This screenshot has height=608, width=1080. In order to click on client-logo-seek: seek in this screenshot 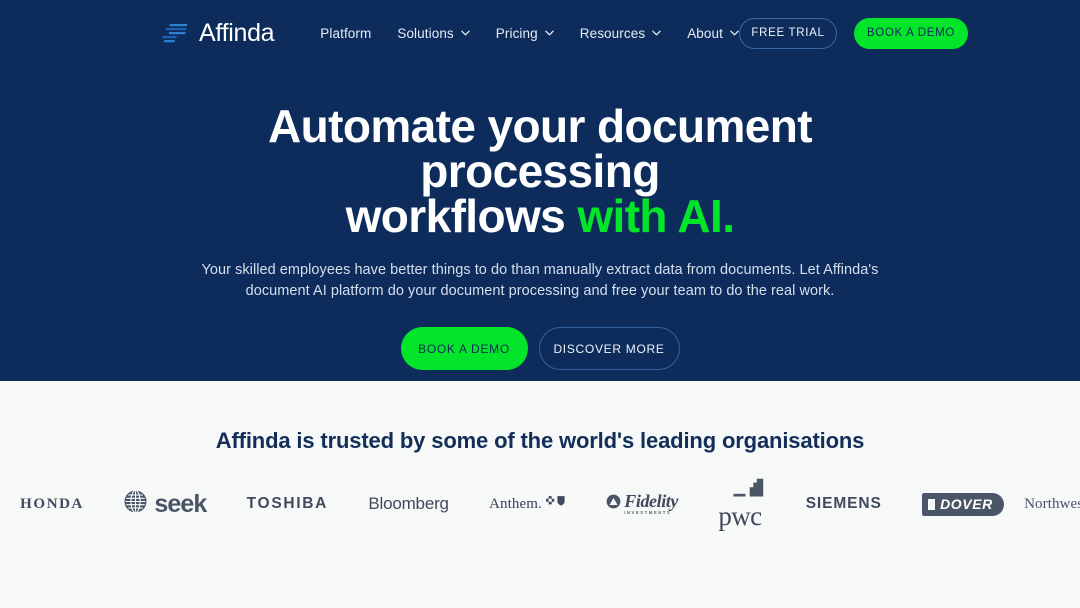, I will do `click(165, 504)`.